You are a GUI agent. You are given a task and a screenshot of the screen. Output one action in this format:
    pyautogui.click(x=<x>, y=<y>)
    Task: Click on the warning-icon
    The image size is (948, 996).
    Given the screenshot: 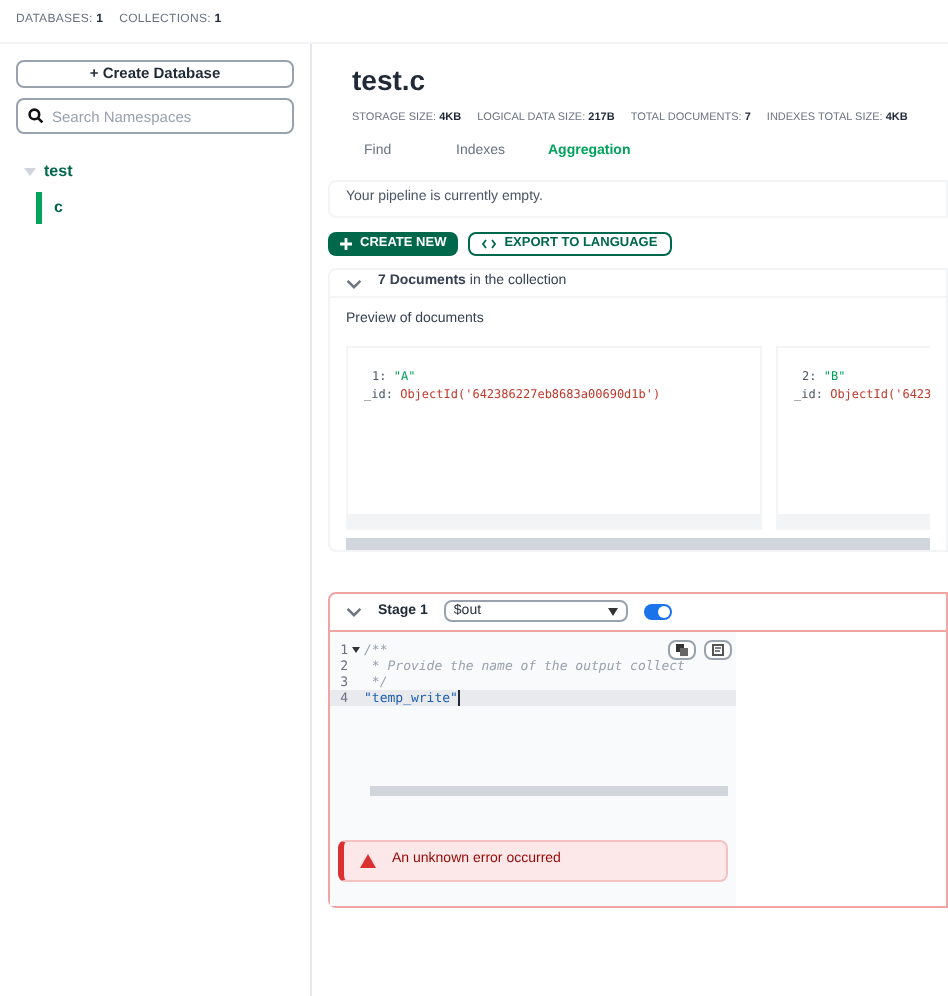 What is the action you would take?
    pyautogui.click(x=368, y=860)
    